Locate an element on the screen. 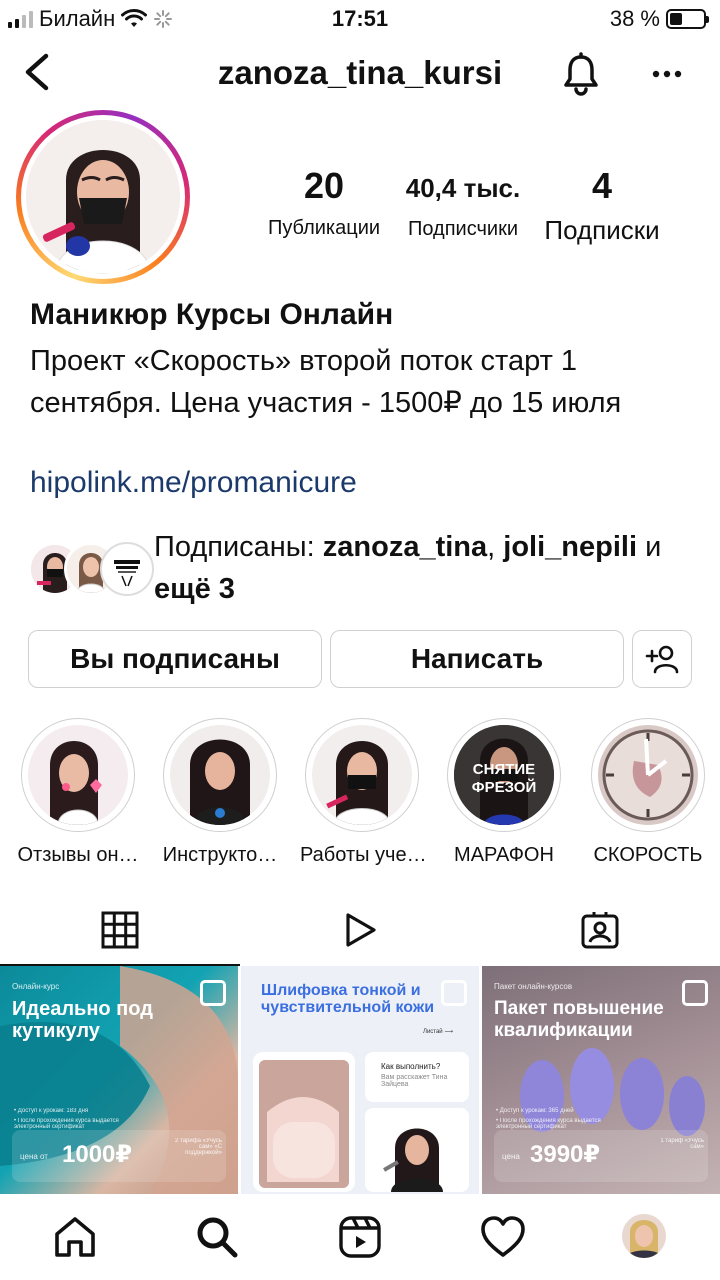  message-button: Написать is located at coordinates (477, 659).